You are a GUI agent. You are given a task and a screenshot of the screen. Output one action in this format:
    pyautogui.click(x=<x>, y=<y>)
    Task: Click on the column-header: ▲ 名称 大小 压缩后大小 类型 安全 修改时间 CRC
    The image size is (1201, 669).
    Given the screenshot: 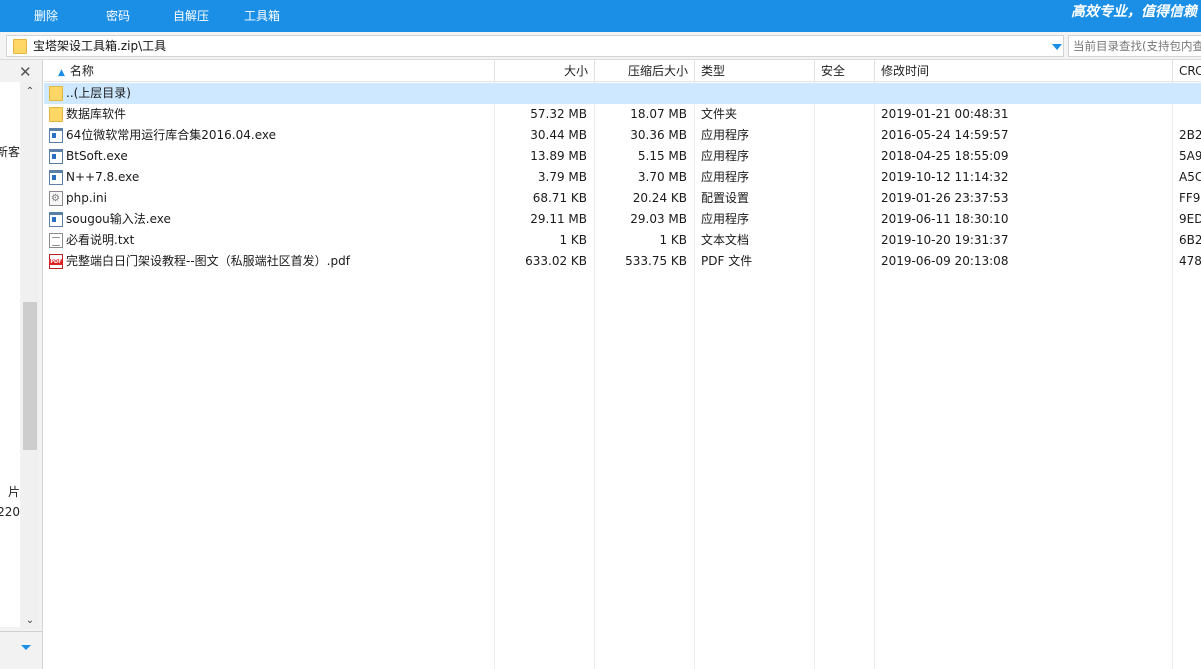 What is the action you would take?
    pyautogui.click(x=622, y=71)
    